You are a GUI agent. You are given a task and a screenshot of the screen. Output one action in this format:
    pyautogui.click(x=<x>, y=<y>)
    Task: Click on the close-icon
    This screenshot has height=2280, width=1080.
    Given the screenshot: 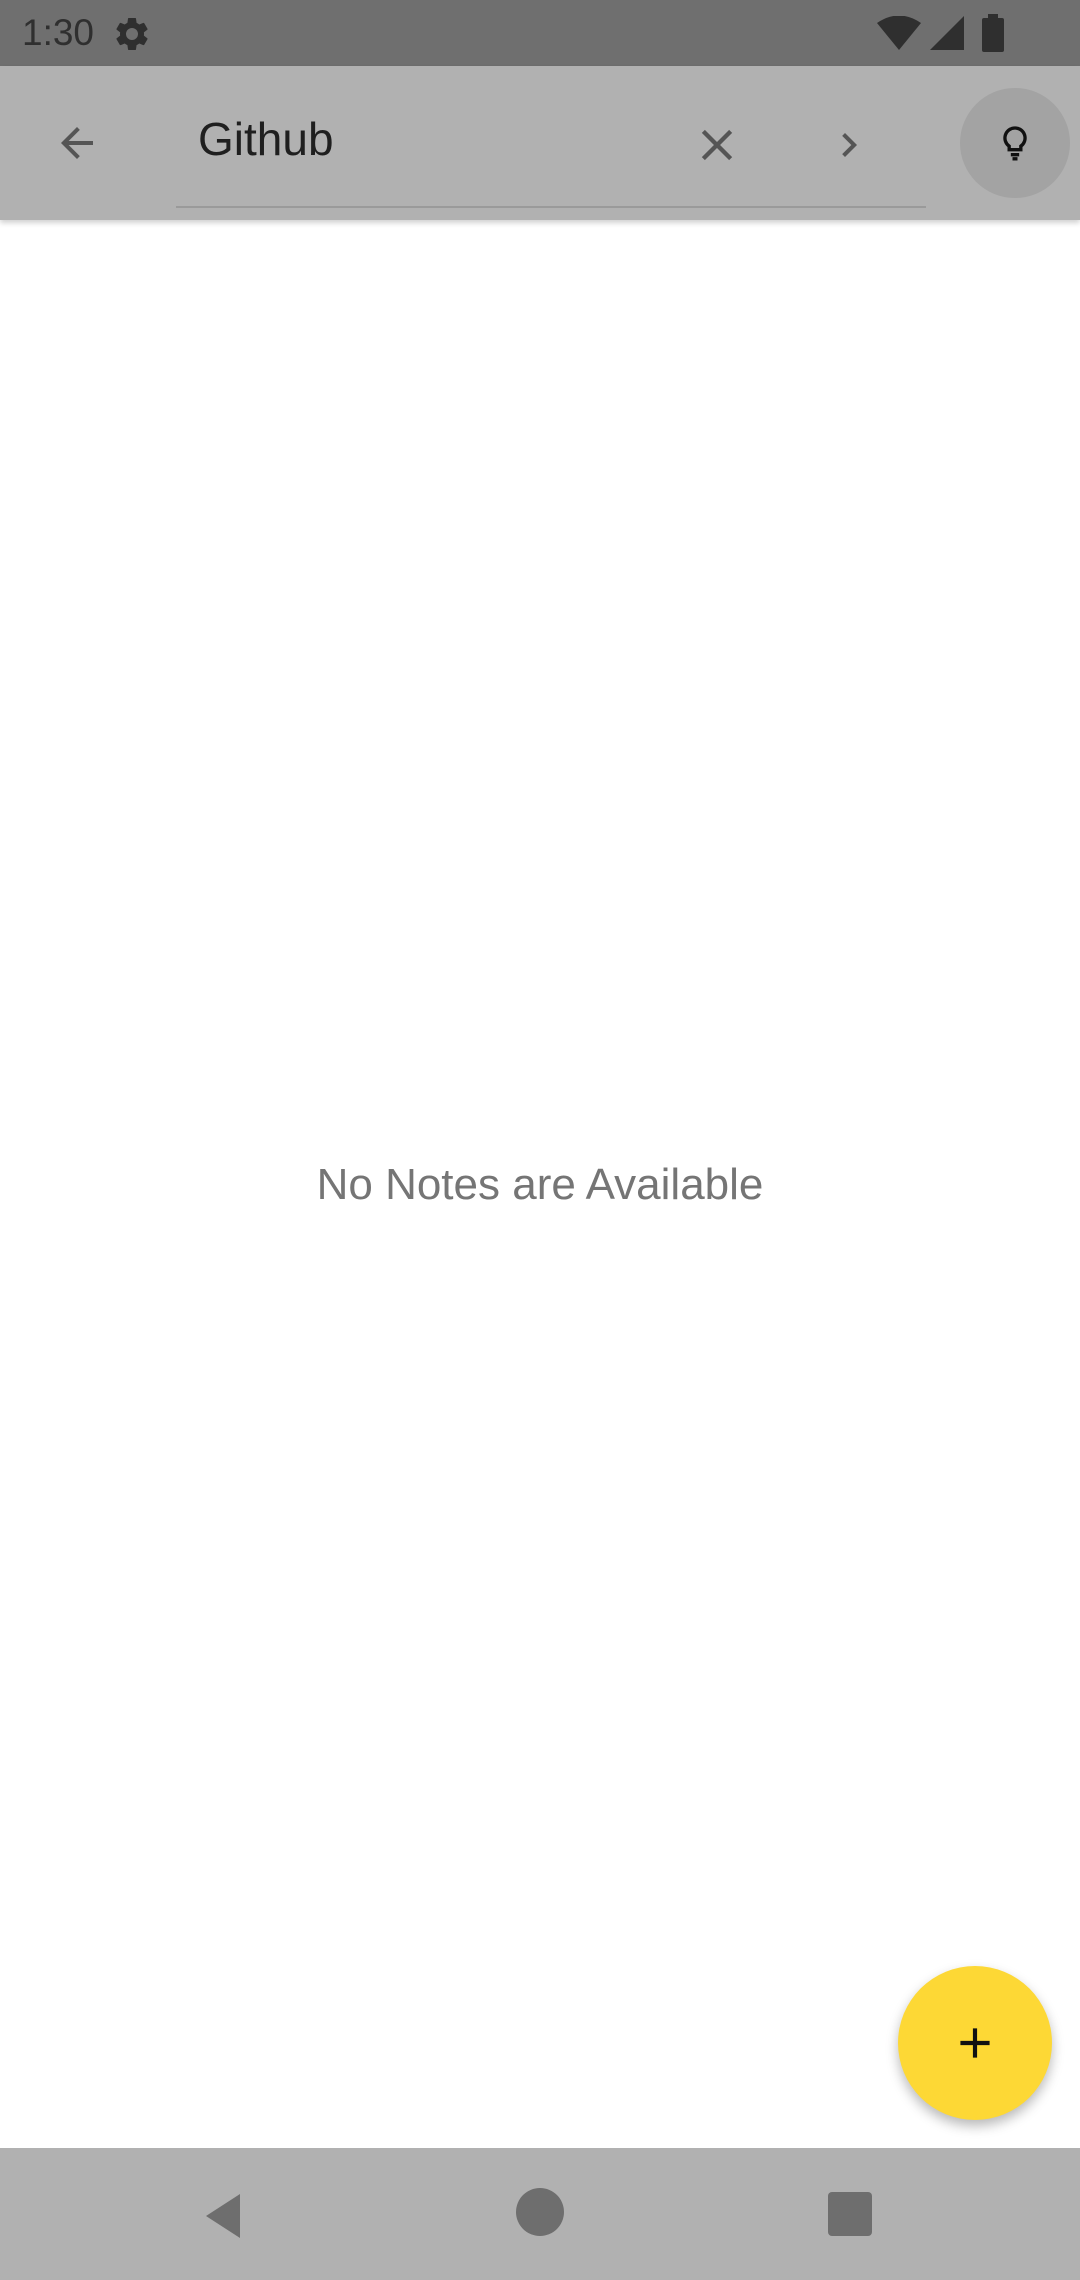 What is the action you would take?
    pyautogui.click(x=717, y=145)
    